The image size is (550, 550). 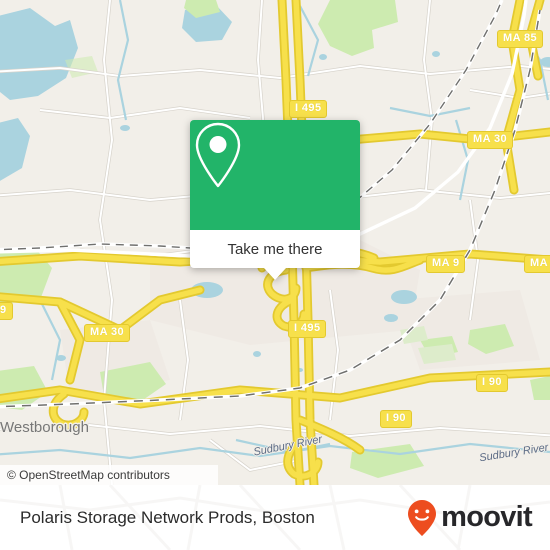 I want to click on place-label-westborough: Westborough, so click(x=44, y=427).